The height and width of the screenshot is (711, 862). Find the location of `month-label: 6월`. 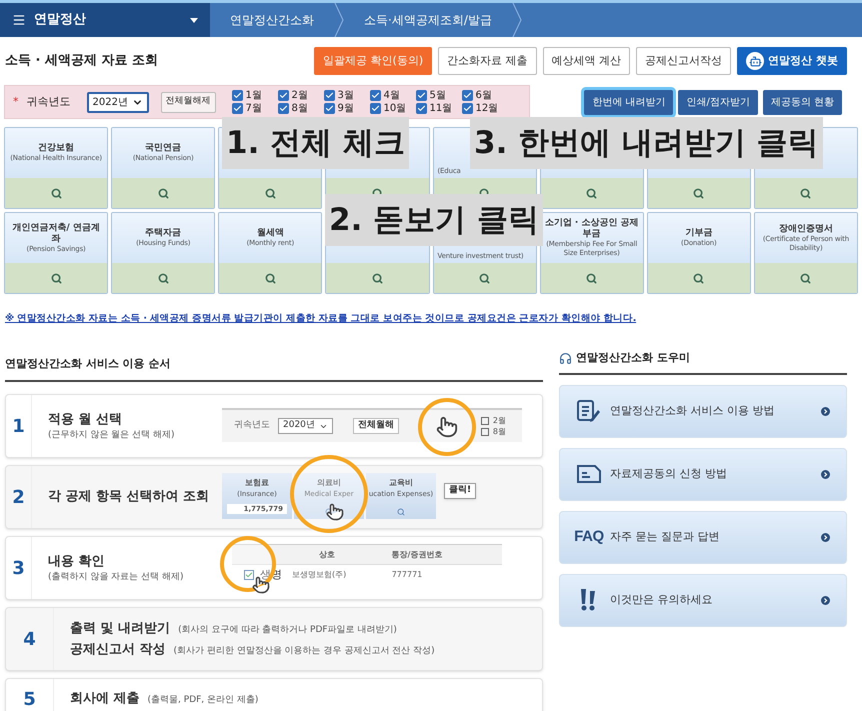

month-label: 6월 is located at coordinates (484, 95).